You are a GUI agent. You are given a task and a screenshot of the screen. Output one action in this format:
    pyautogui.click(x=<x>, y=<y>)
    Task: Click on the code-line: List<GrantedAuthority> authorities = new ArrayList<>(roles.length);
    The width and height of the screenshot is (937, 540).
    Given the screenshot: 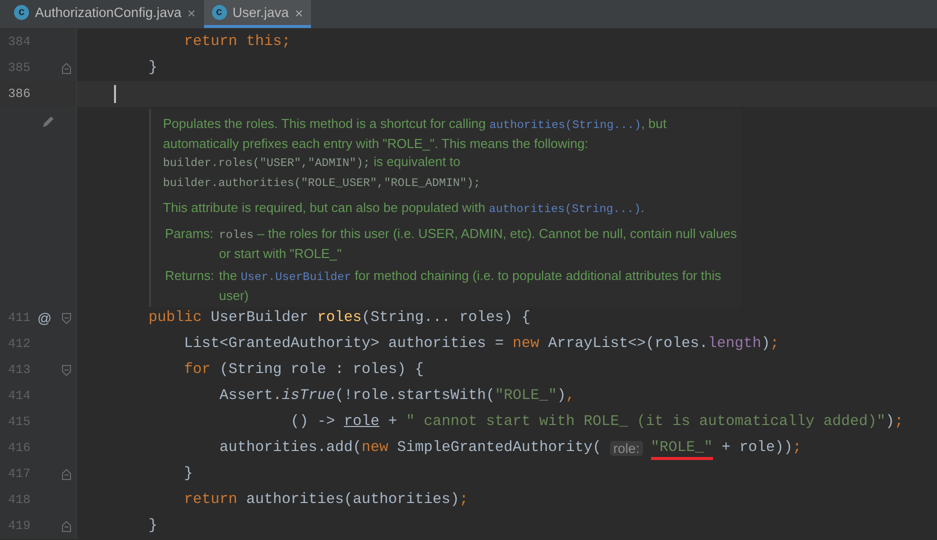 What is the action you would take?
    pyautogui.click(x=481, y=344)
    